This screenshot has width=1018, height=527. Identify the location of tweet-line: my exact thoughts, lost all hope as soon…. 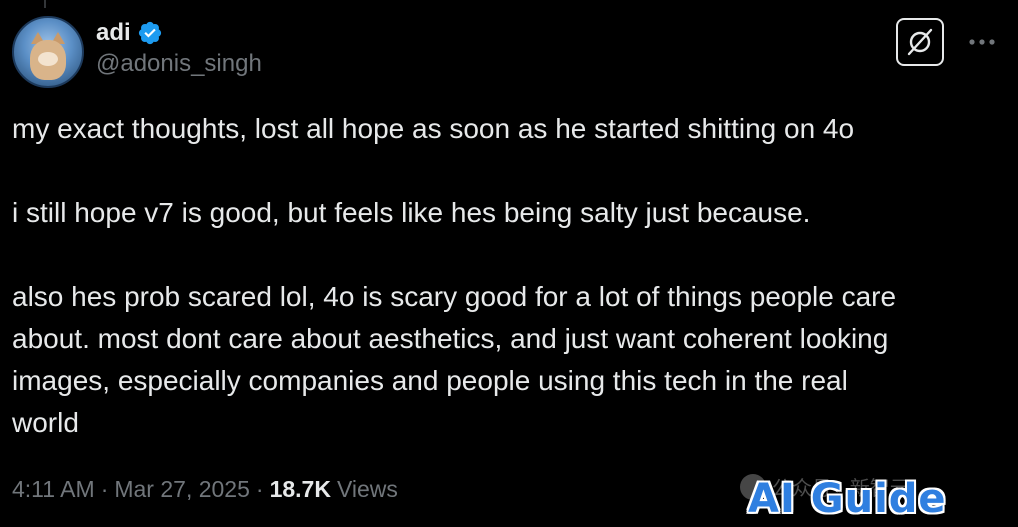
(433, 128).